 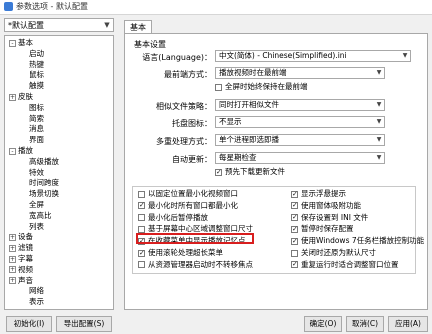 What do you see at coordinates (36, 86) in the screenshot?
I see `tree-item: 触摸` at bounding box center [36, 86].